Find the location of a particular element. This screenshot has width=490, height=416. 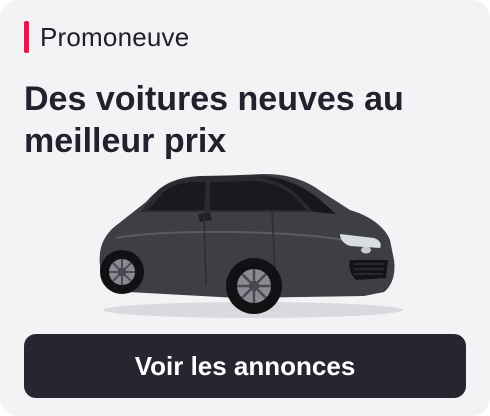

headline: Des voitures neuves au meilleur prix is located at coordinates (214, 120).